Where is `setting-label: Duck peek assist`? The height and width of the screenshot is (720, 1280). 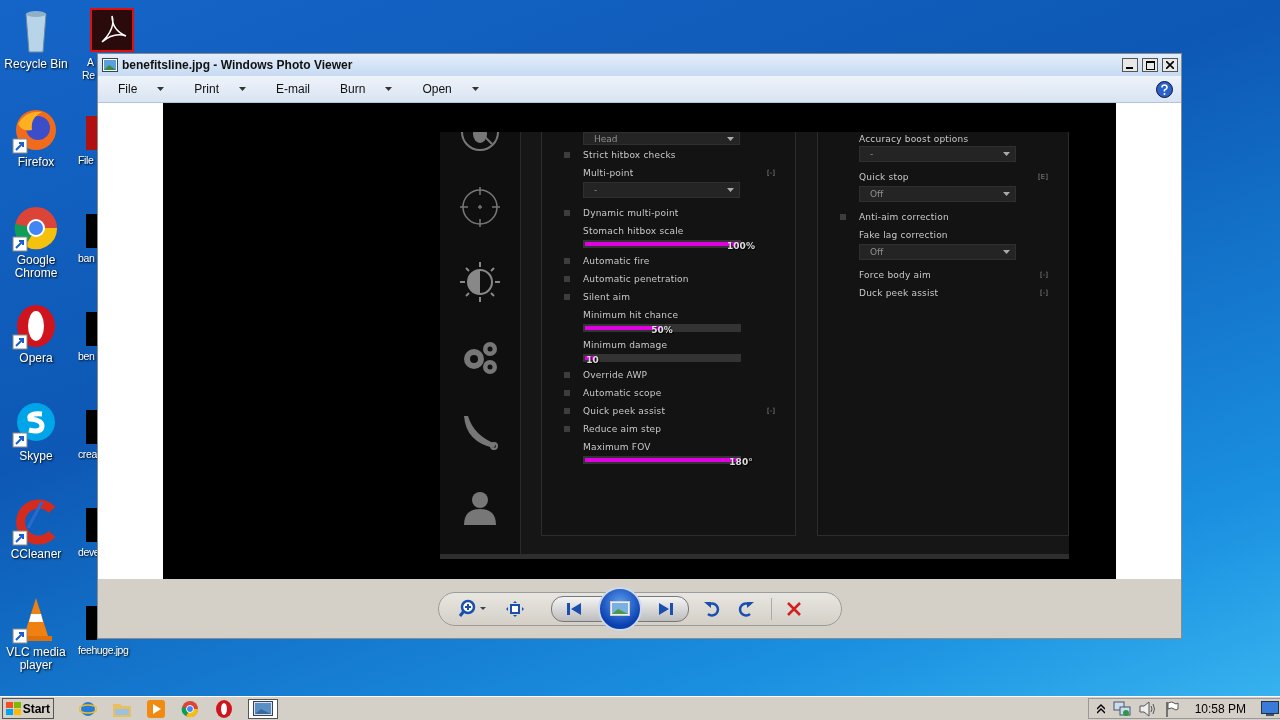 setting-label: Duck peek assist is located at coordinates (899, 293).